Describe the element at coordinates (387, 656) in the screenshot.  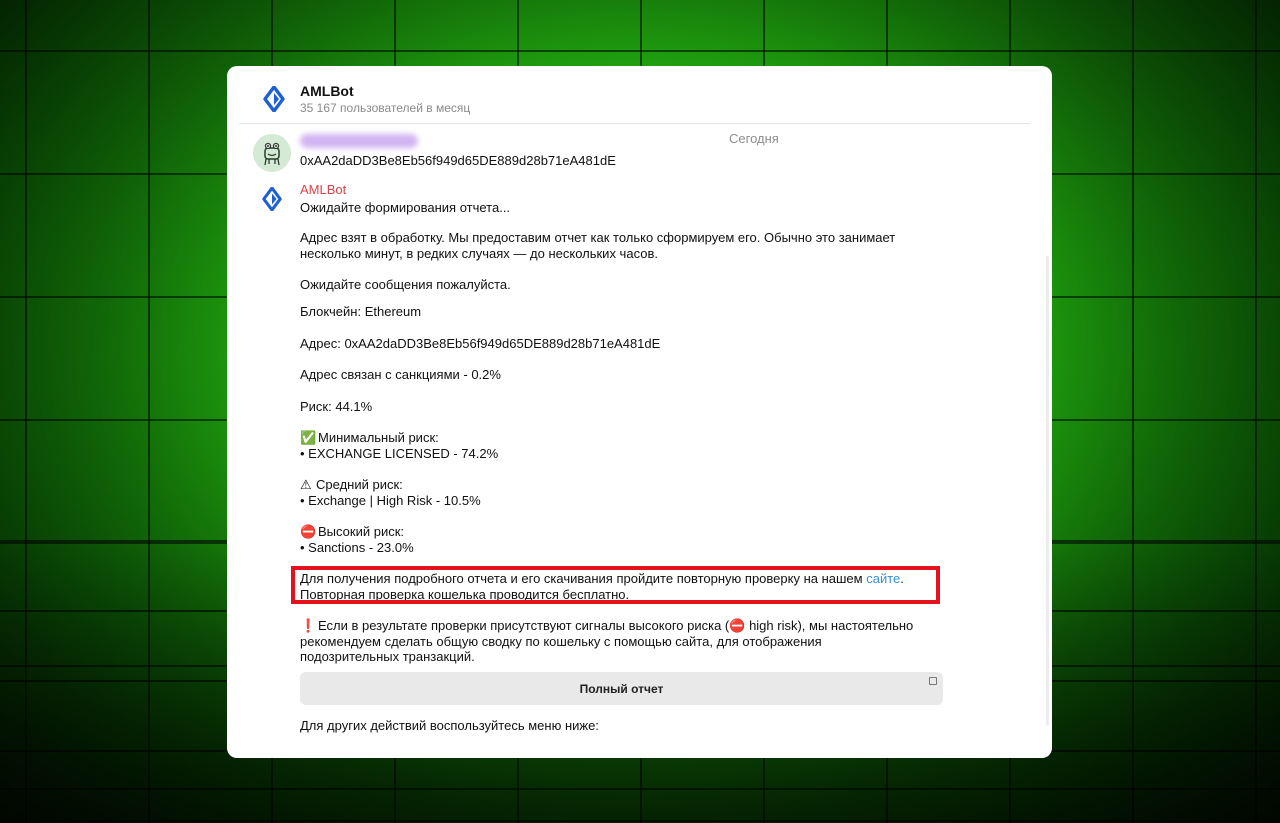
I see `warn-line-3: подозрительных транзакций.` at that location.